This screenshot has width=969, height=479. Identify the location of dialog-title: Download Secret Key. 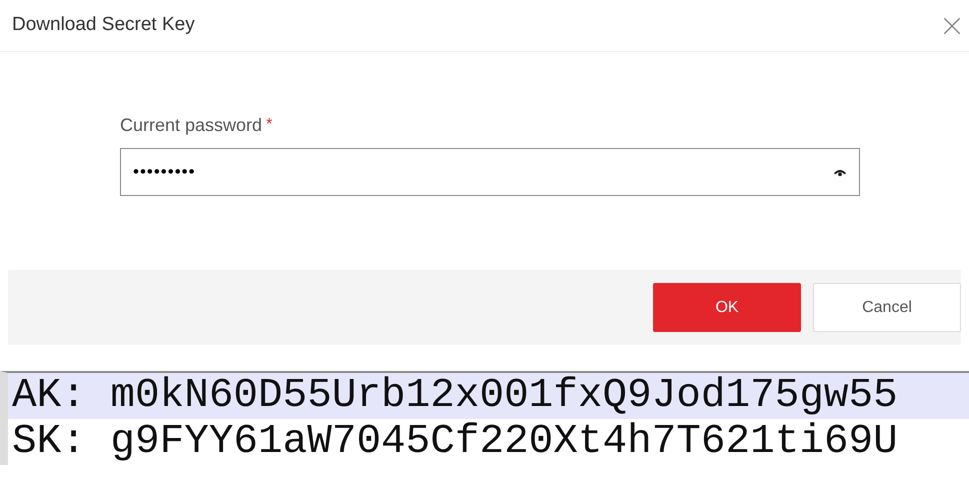
(103, 25).